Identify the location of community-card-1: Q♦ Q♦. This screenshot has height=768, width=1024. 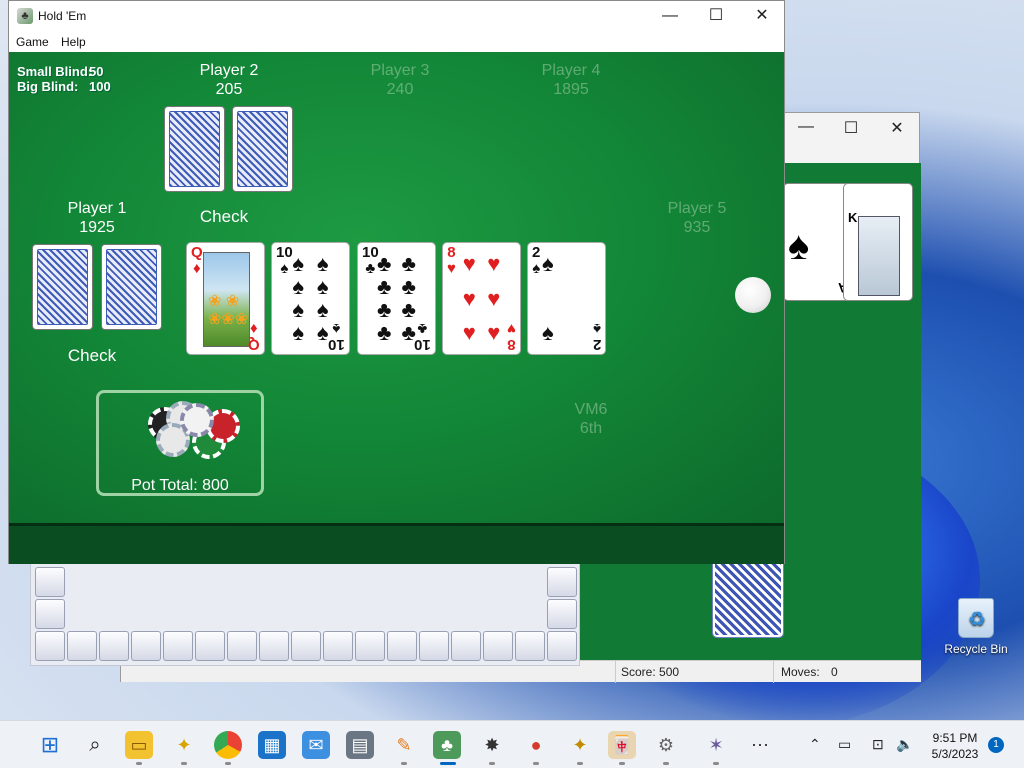
(225, 298).